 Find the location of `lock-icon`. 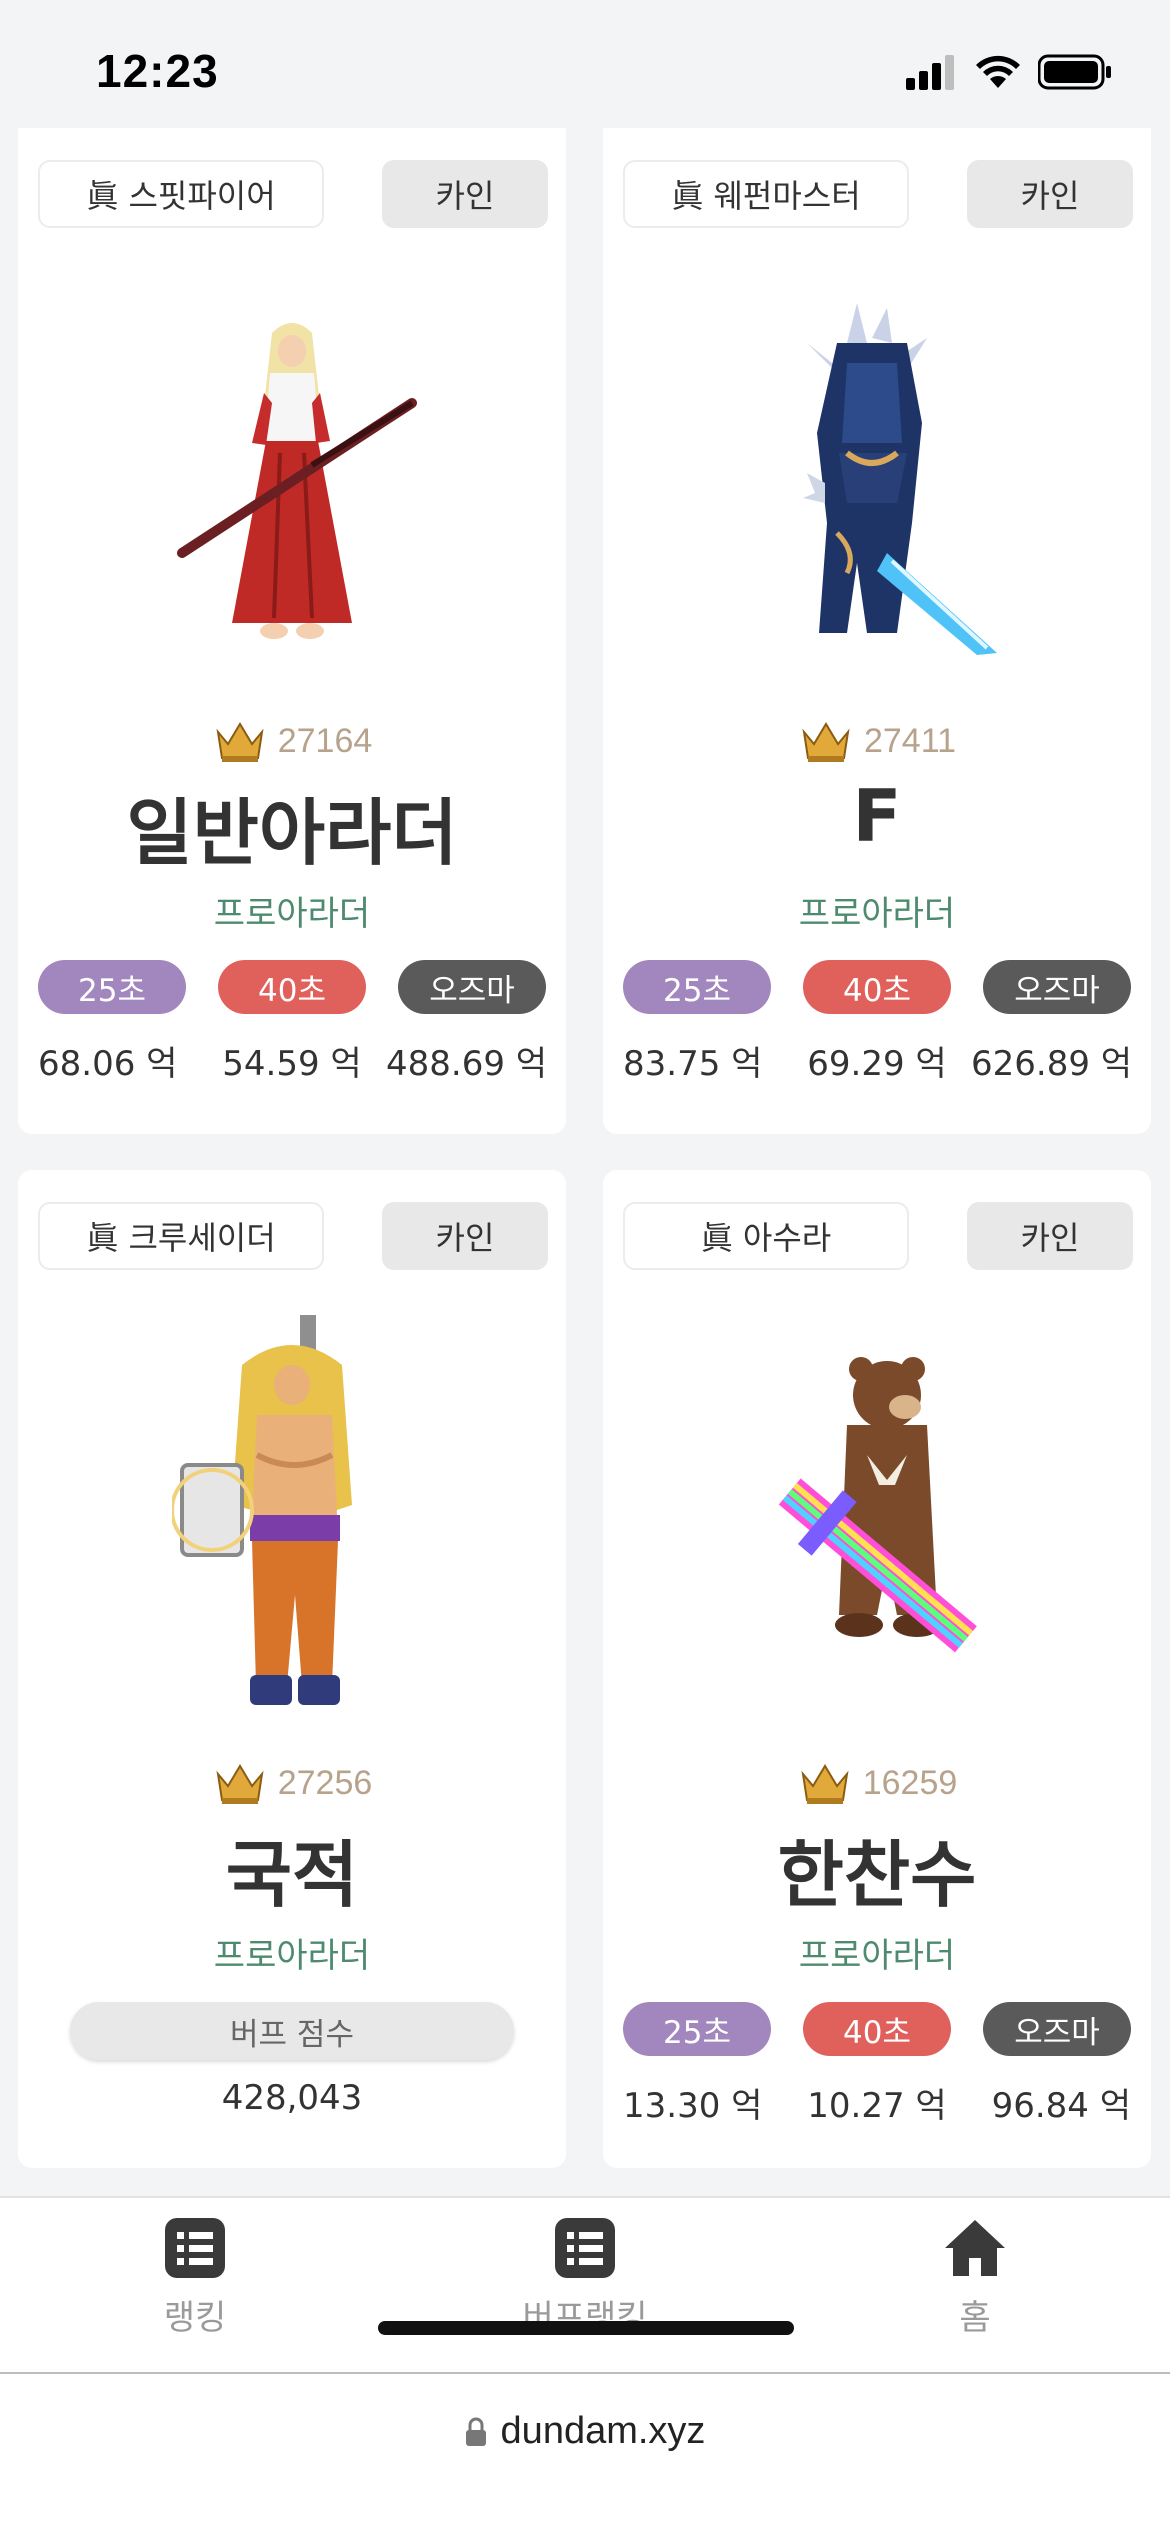

lock-icon is located at coordinates (475, 2431).